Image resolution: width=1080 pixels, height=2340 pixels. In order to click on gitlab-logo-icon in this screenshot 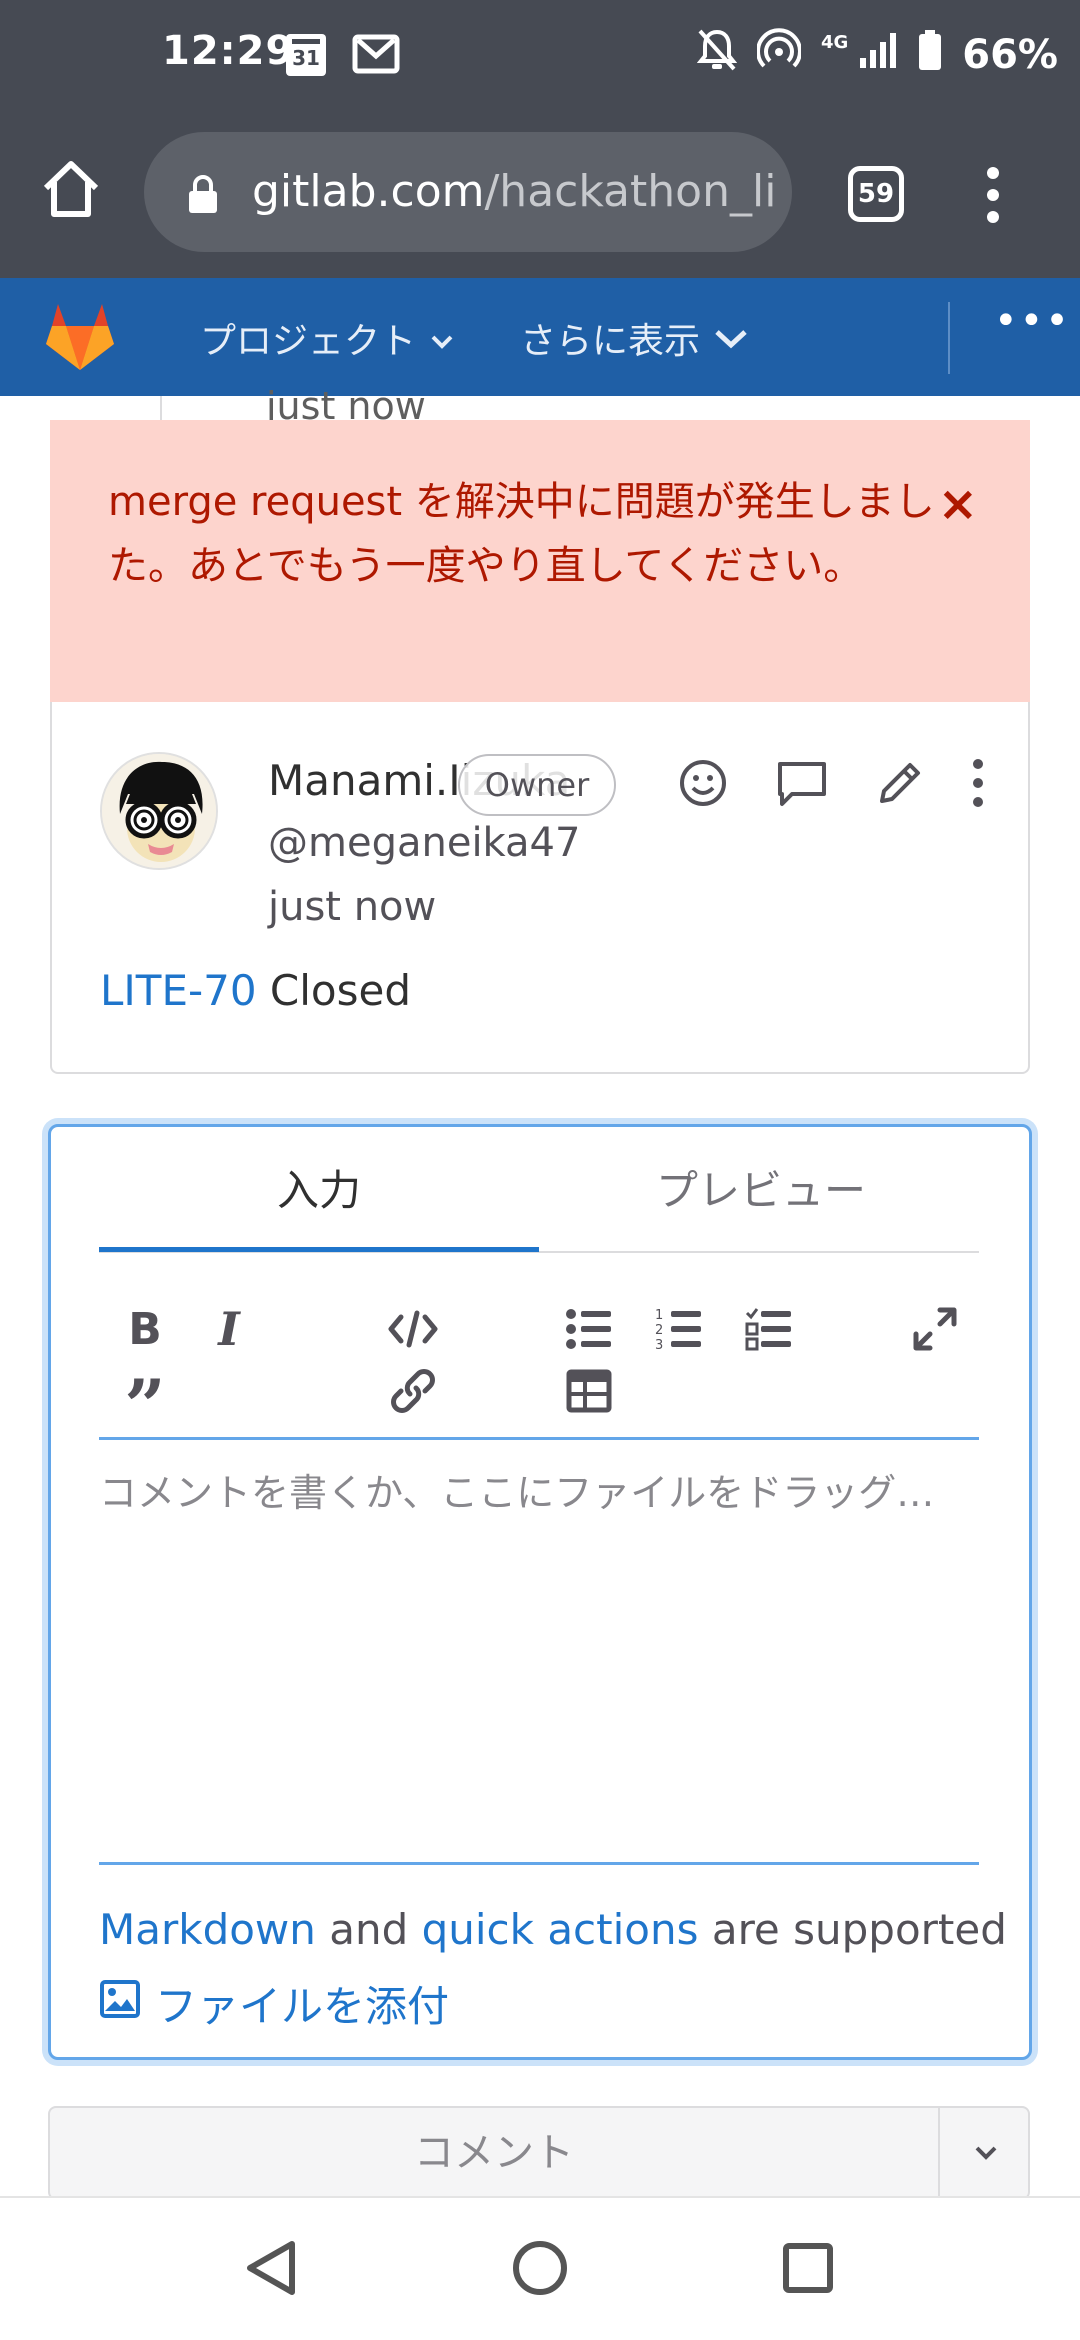, I will do `click(80, 338)`.